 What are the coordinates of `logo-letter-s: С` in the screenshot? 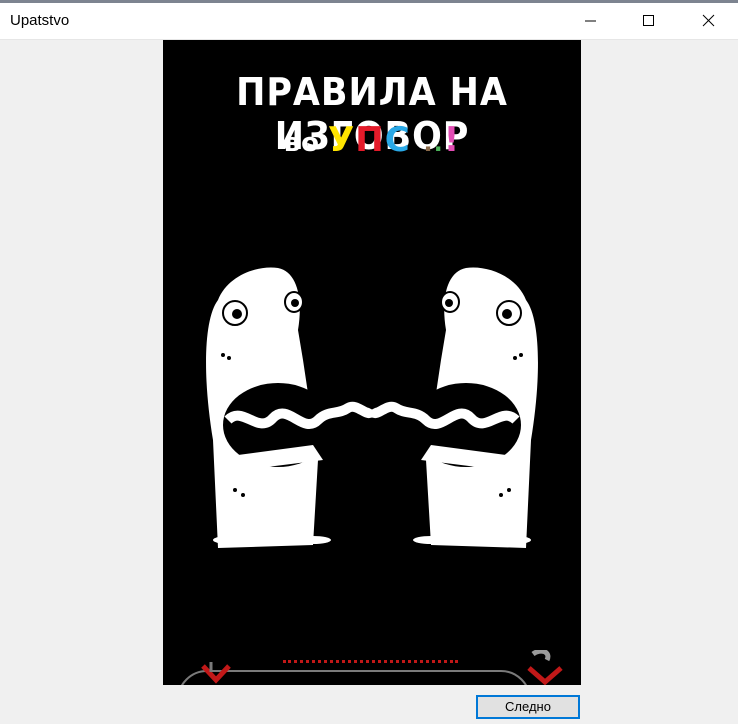 It's located at (397, 140).